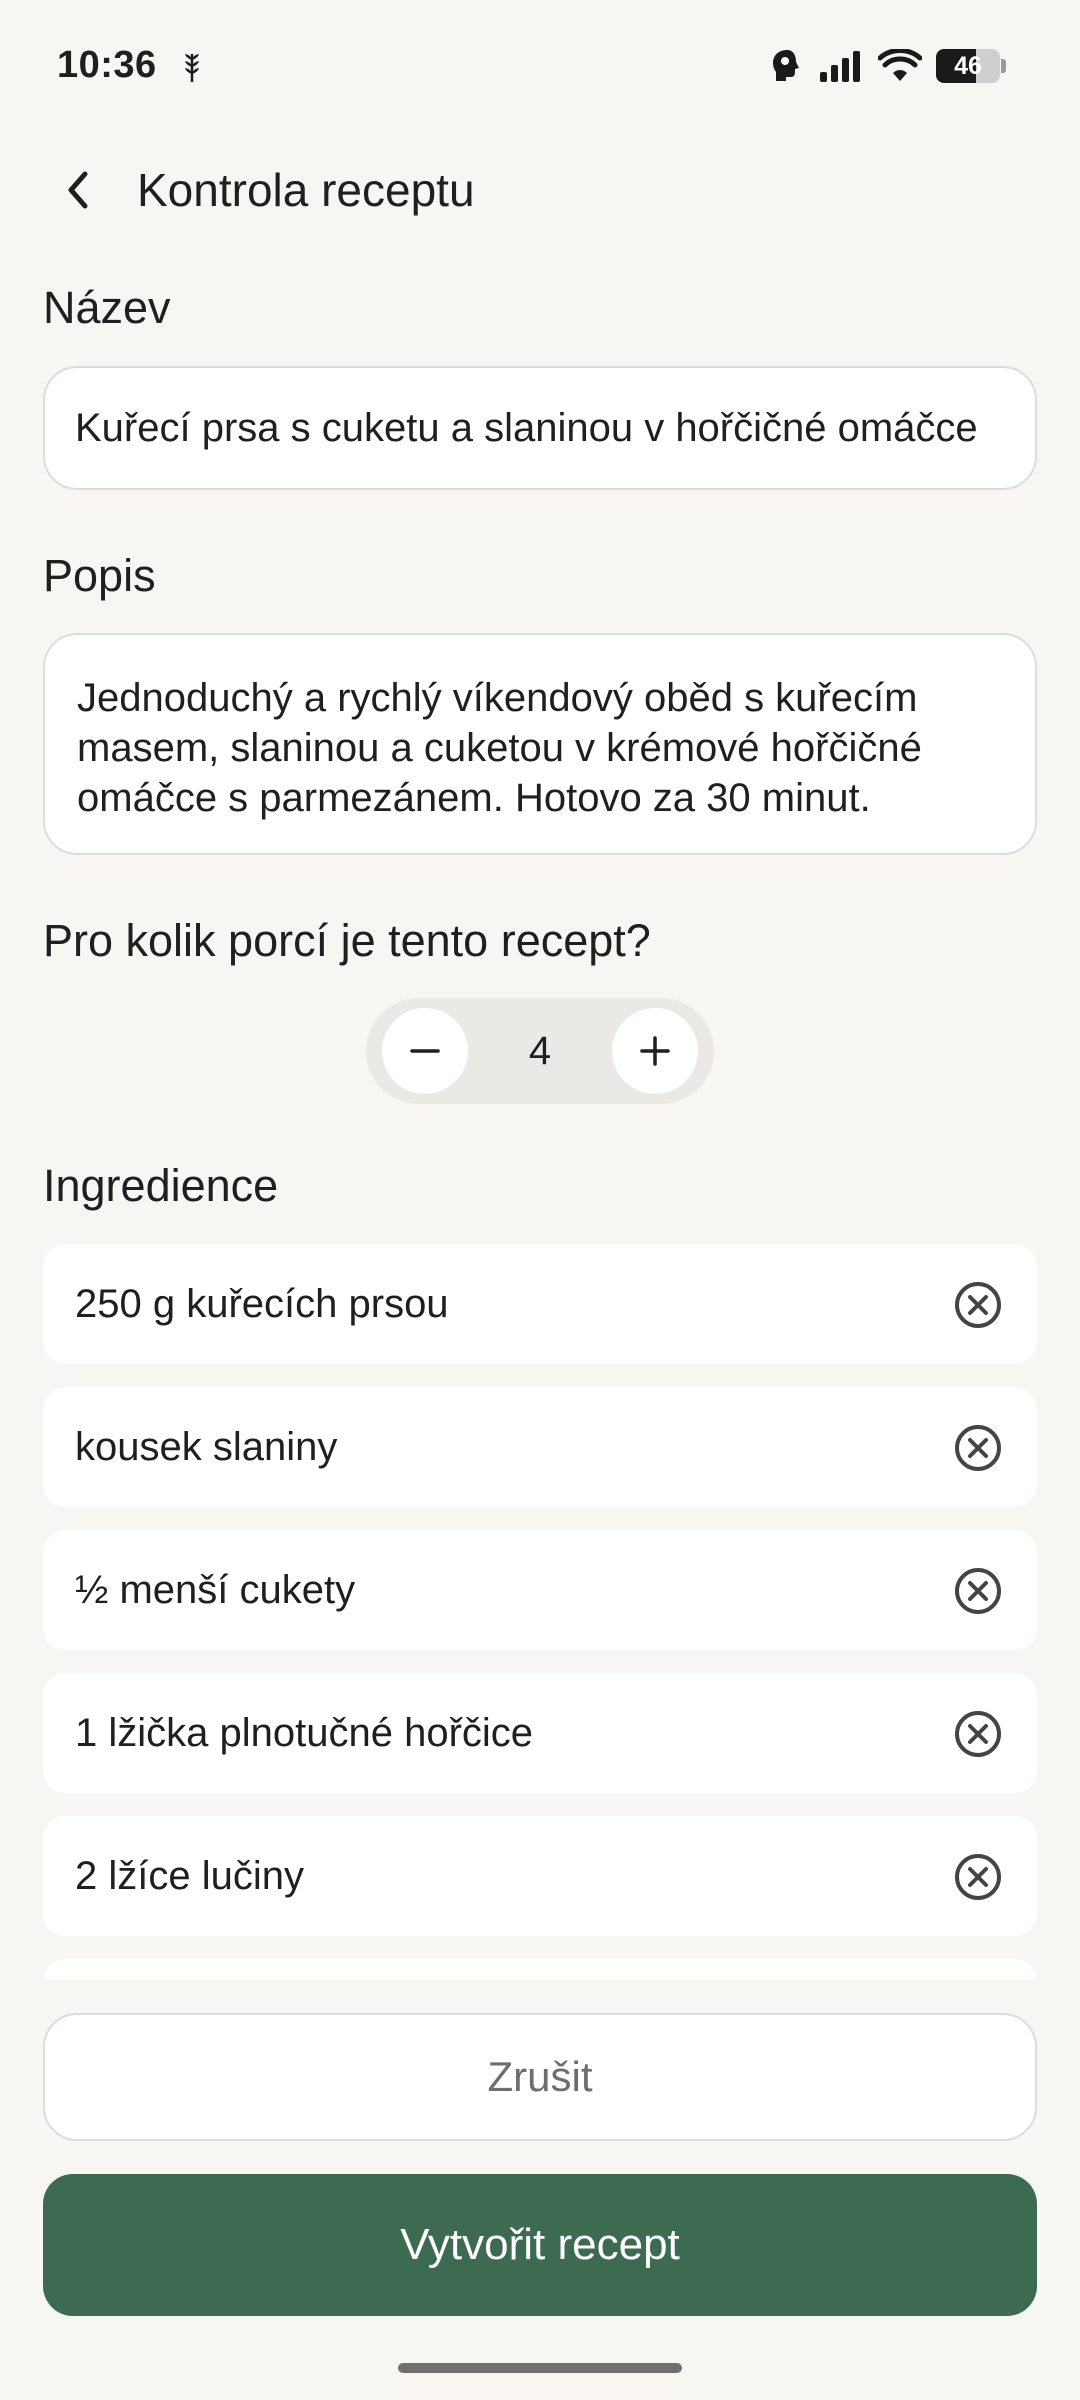 This screenshot has height=2400, width=1080. Describe the element at coordinates (189, 1876) in the screenshot. I see `ingredient-text: 2 lžíce lučiny` at that location.